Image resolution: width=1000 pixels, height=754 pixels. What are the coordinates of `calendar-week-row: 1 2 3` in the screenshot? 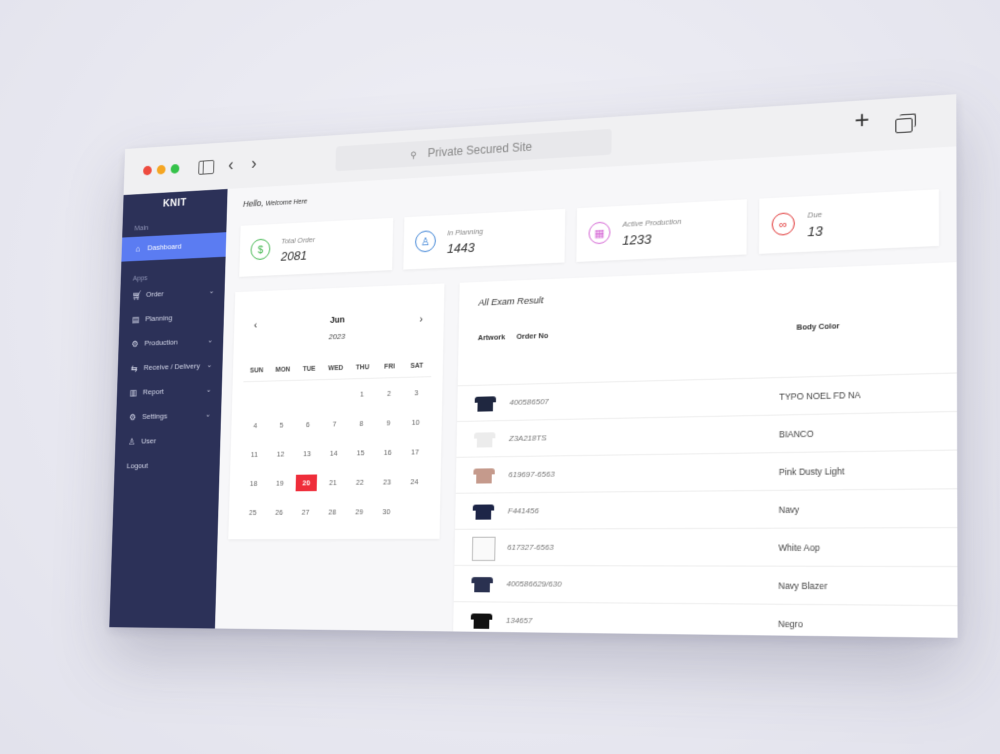 It's located at (337, 394).